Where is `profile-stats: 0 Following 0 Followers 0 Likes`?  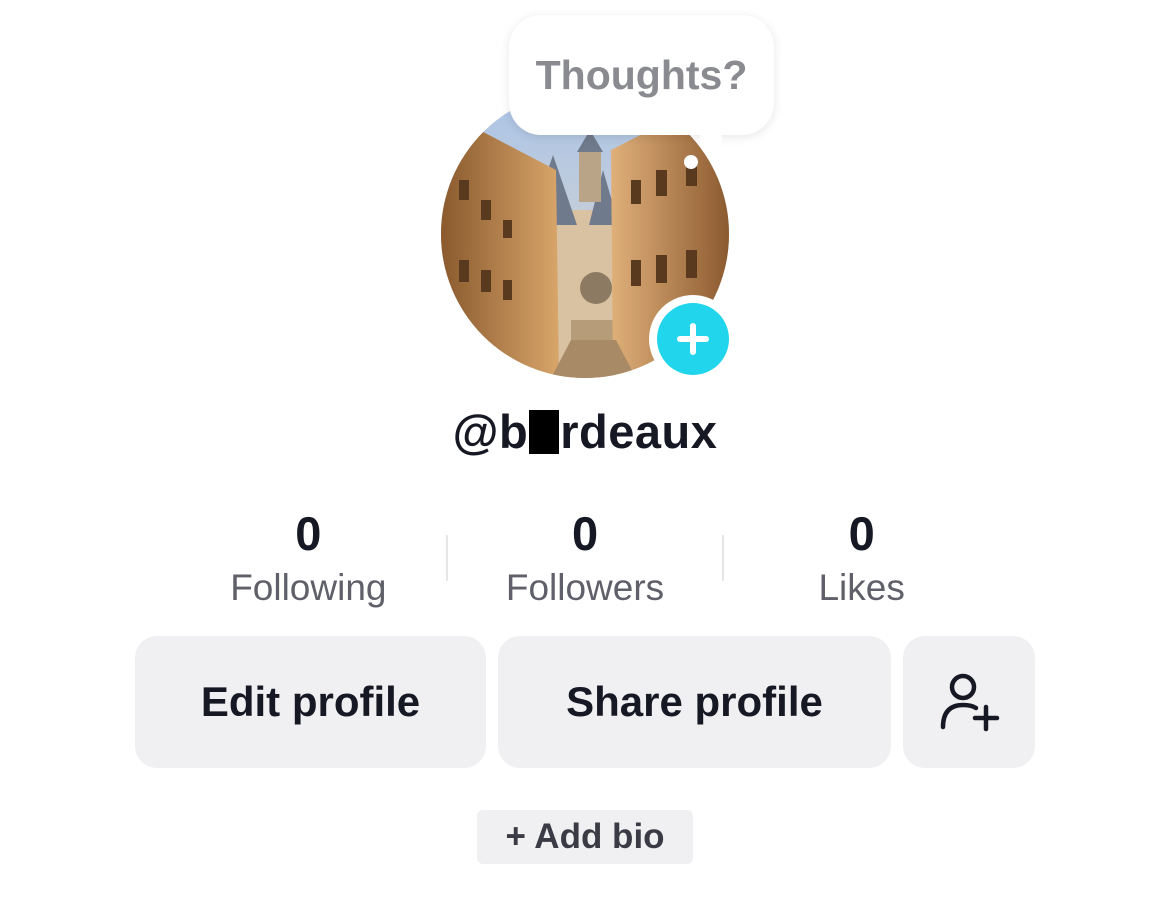 profile-stats: 0 Following 0 Followers 0 Likes is located at coordinates (585, 560).